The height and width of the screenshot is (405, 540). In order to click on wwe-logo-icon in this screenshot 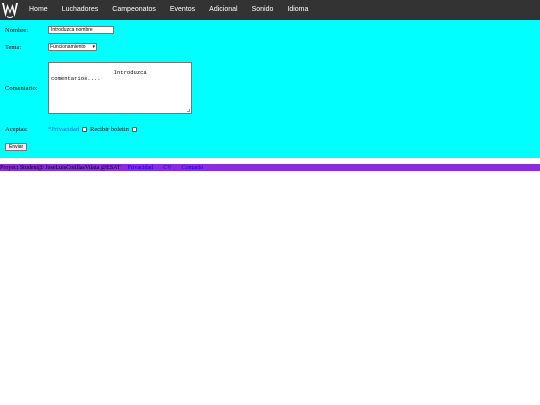, I will do `click(10, 10)`.